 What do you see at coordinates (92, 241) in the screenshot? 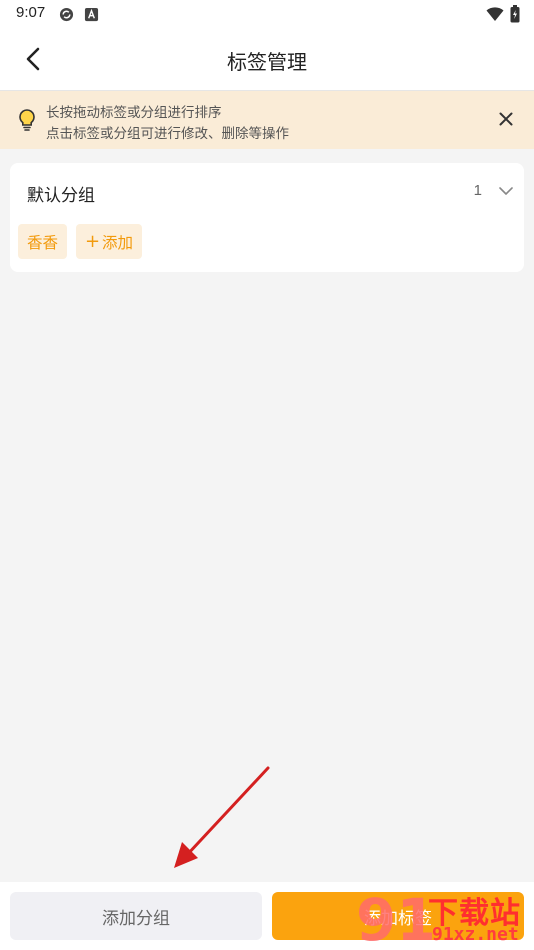
I see `plus-icon: +` at bounding box center [92, 241].